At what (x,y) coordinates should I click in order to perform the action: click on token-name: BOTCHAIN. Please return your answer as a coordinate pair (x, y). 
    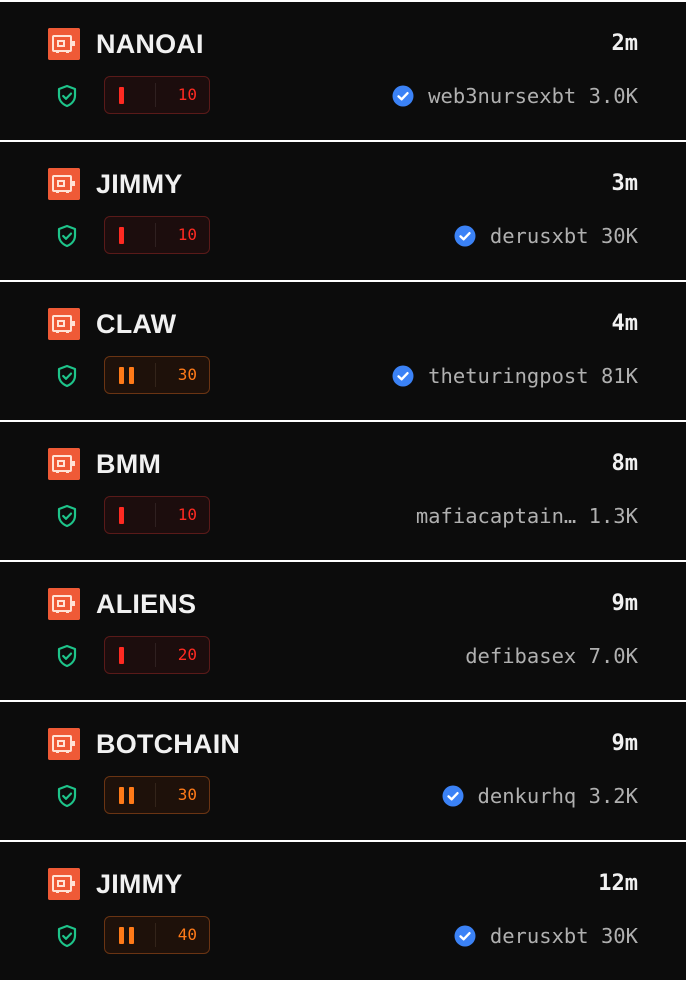
    Looking at the image, I should click on (168, 744).